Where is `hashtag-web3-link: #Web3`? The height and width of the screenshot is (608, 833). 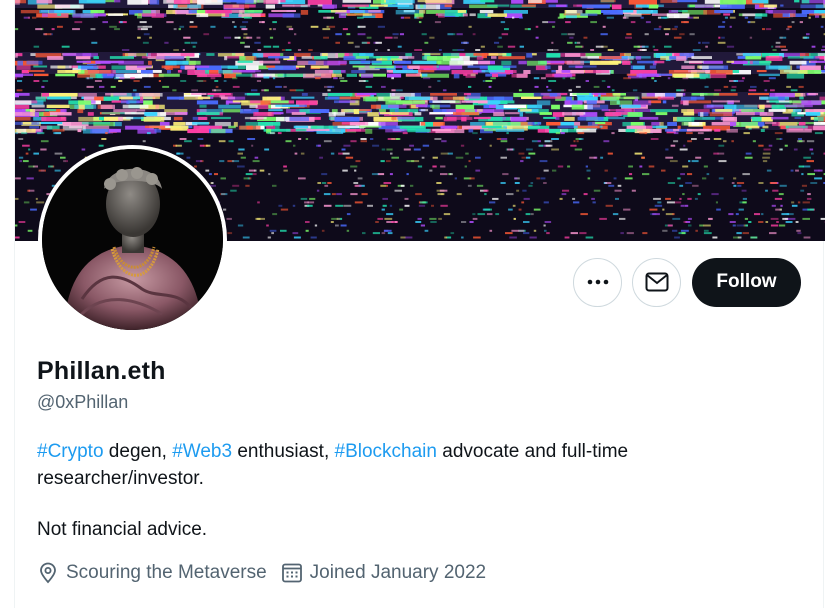
hashtag-web3-link: #Web3 is located at coordinates (202, 451).